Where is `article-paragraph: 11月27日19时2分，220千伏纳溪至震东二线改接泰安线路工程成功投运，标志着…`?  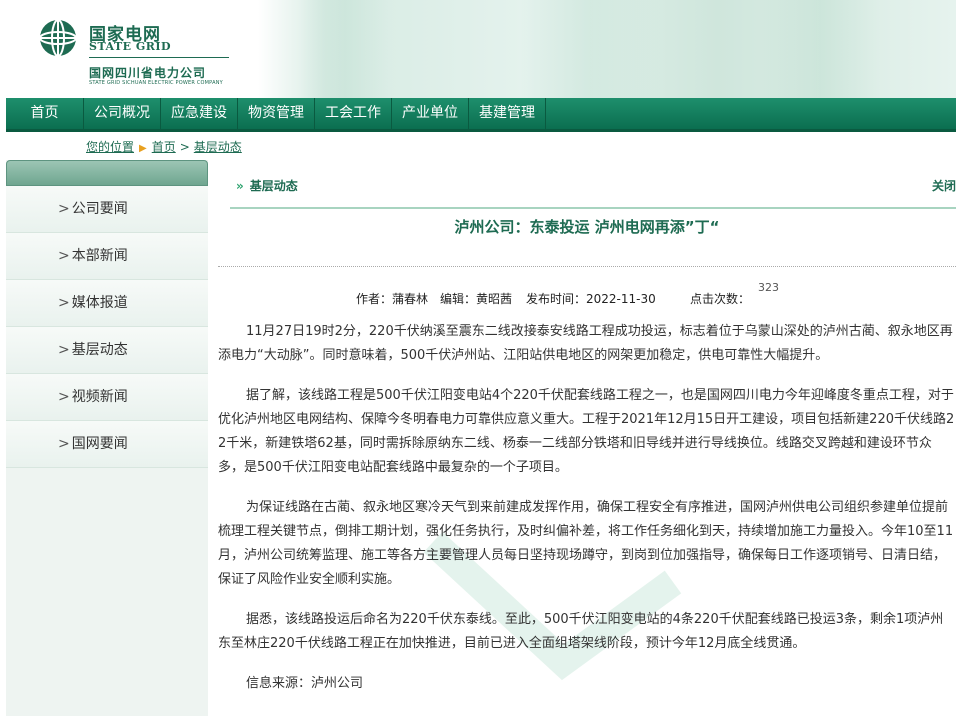
article-paragraph: 11月27日19时2分，220千伏纳溪至震东二线改接泰安线路工程成功投运，标志着… is located at coordinates (585, 343).